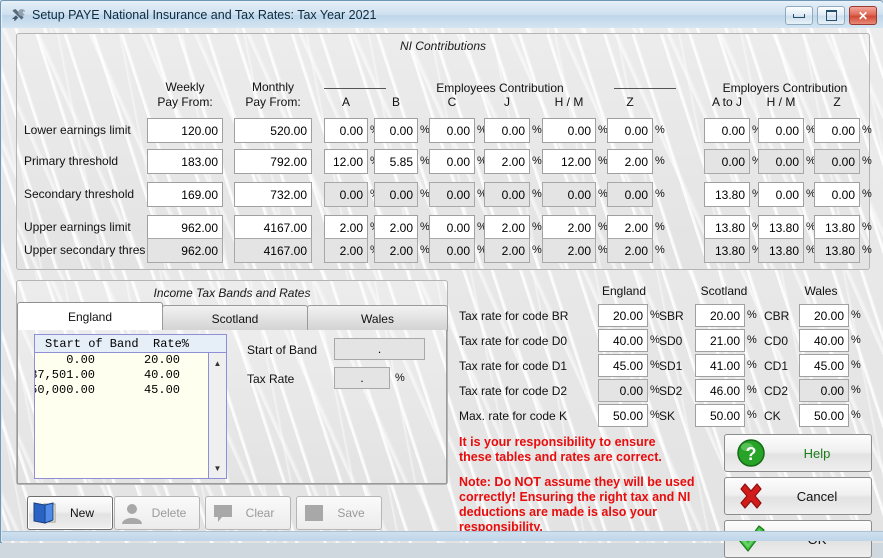  What do you see at coordinates (235, 318) in the screenshot?
I see `tab-scotland: Scotland` at bounding box center [235, 318].